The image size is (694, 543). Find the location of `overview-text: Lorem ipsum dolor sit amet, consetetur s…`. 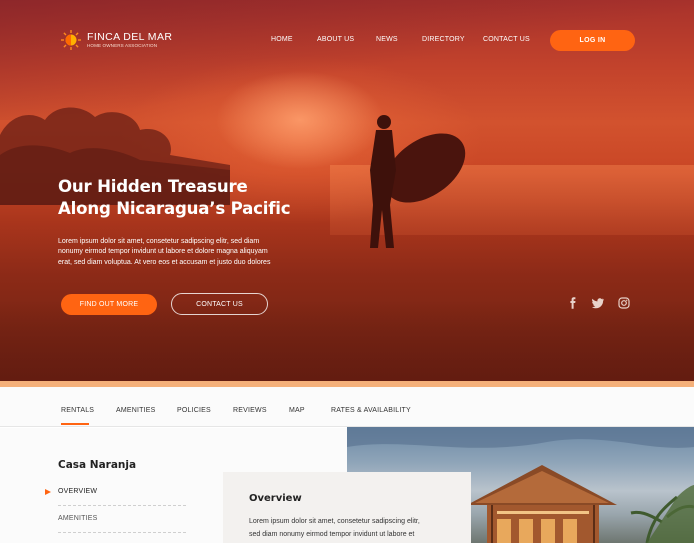

overview-text: Lorem ipsum dolor sit amet, consetetur s… is located at coordinates (351, 528).